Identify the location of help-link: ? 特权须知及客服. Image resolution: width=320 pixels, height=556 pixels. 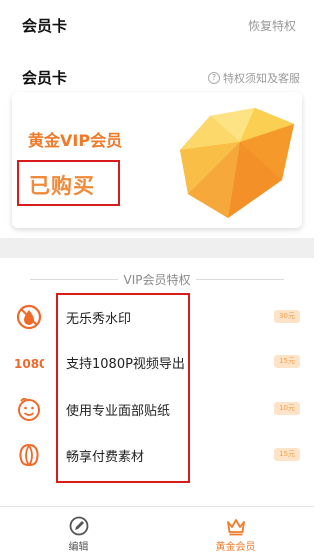
(254, 78).